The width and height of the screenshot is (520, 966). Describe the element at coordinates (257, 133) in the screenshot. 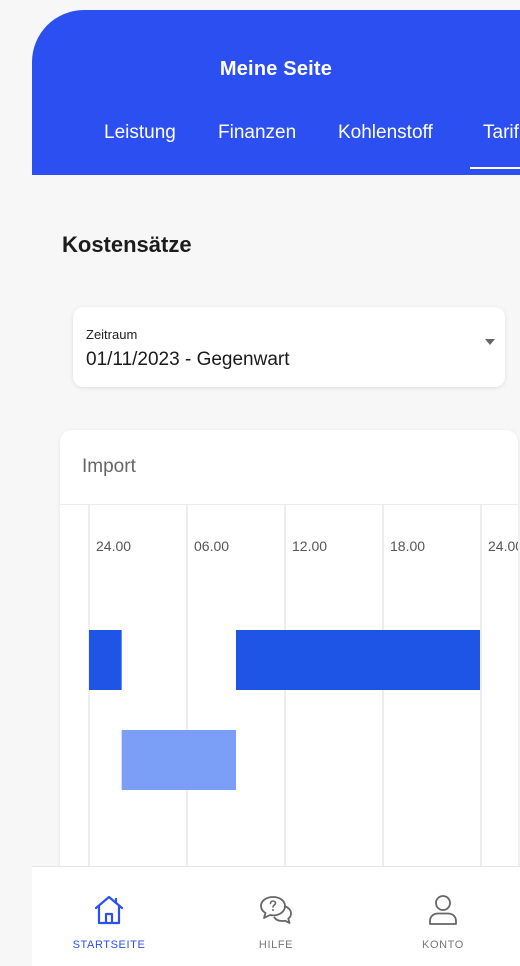

I see `tab-finanzen: Finanzen` at that location.